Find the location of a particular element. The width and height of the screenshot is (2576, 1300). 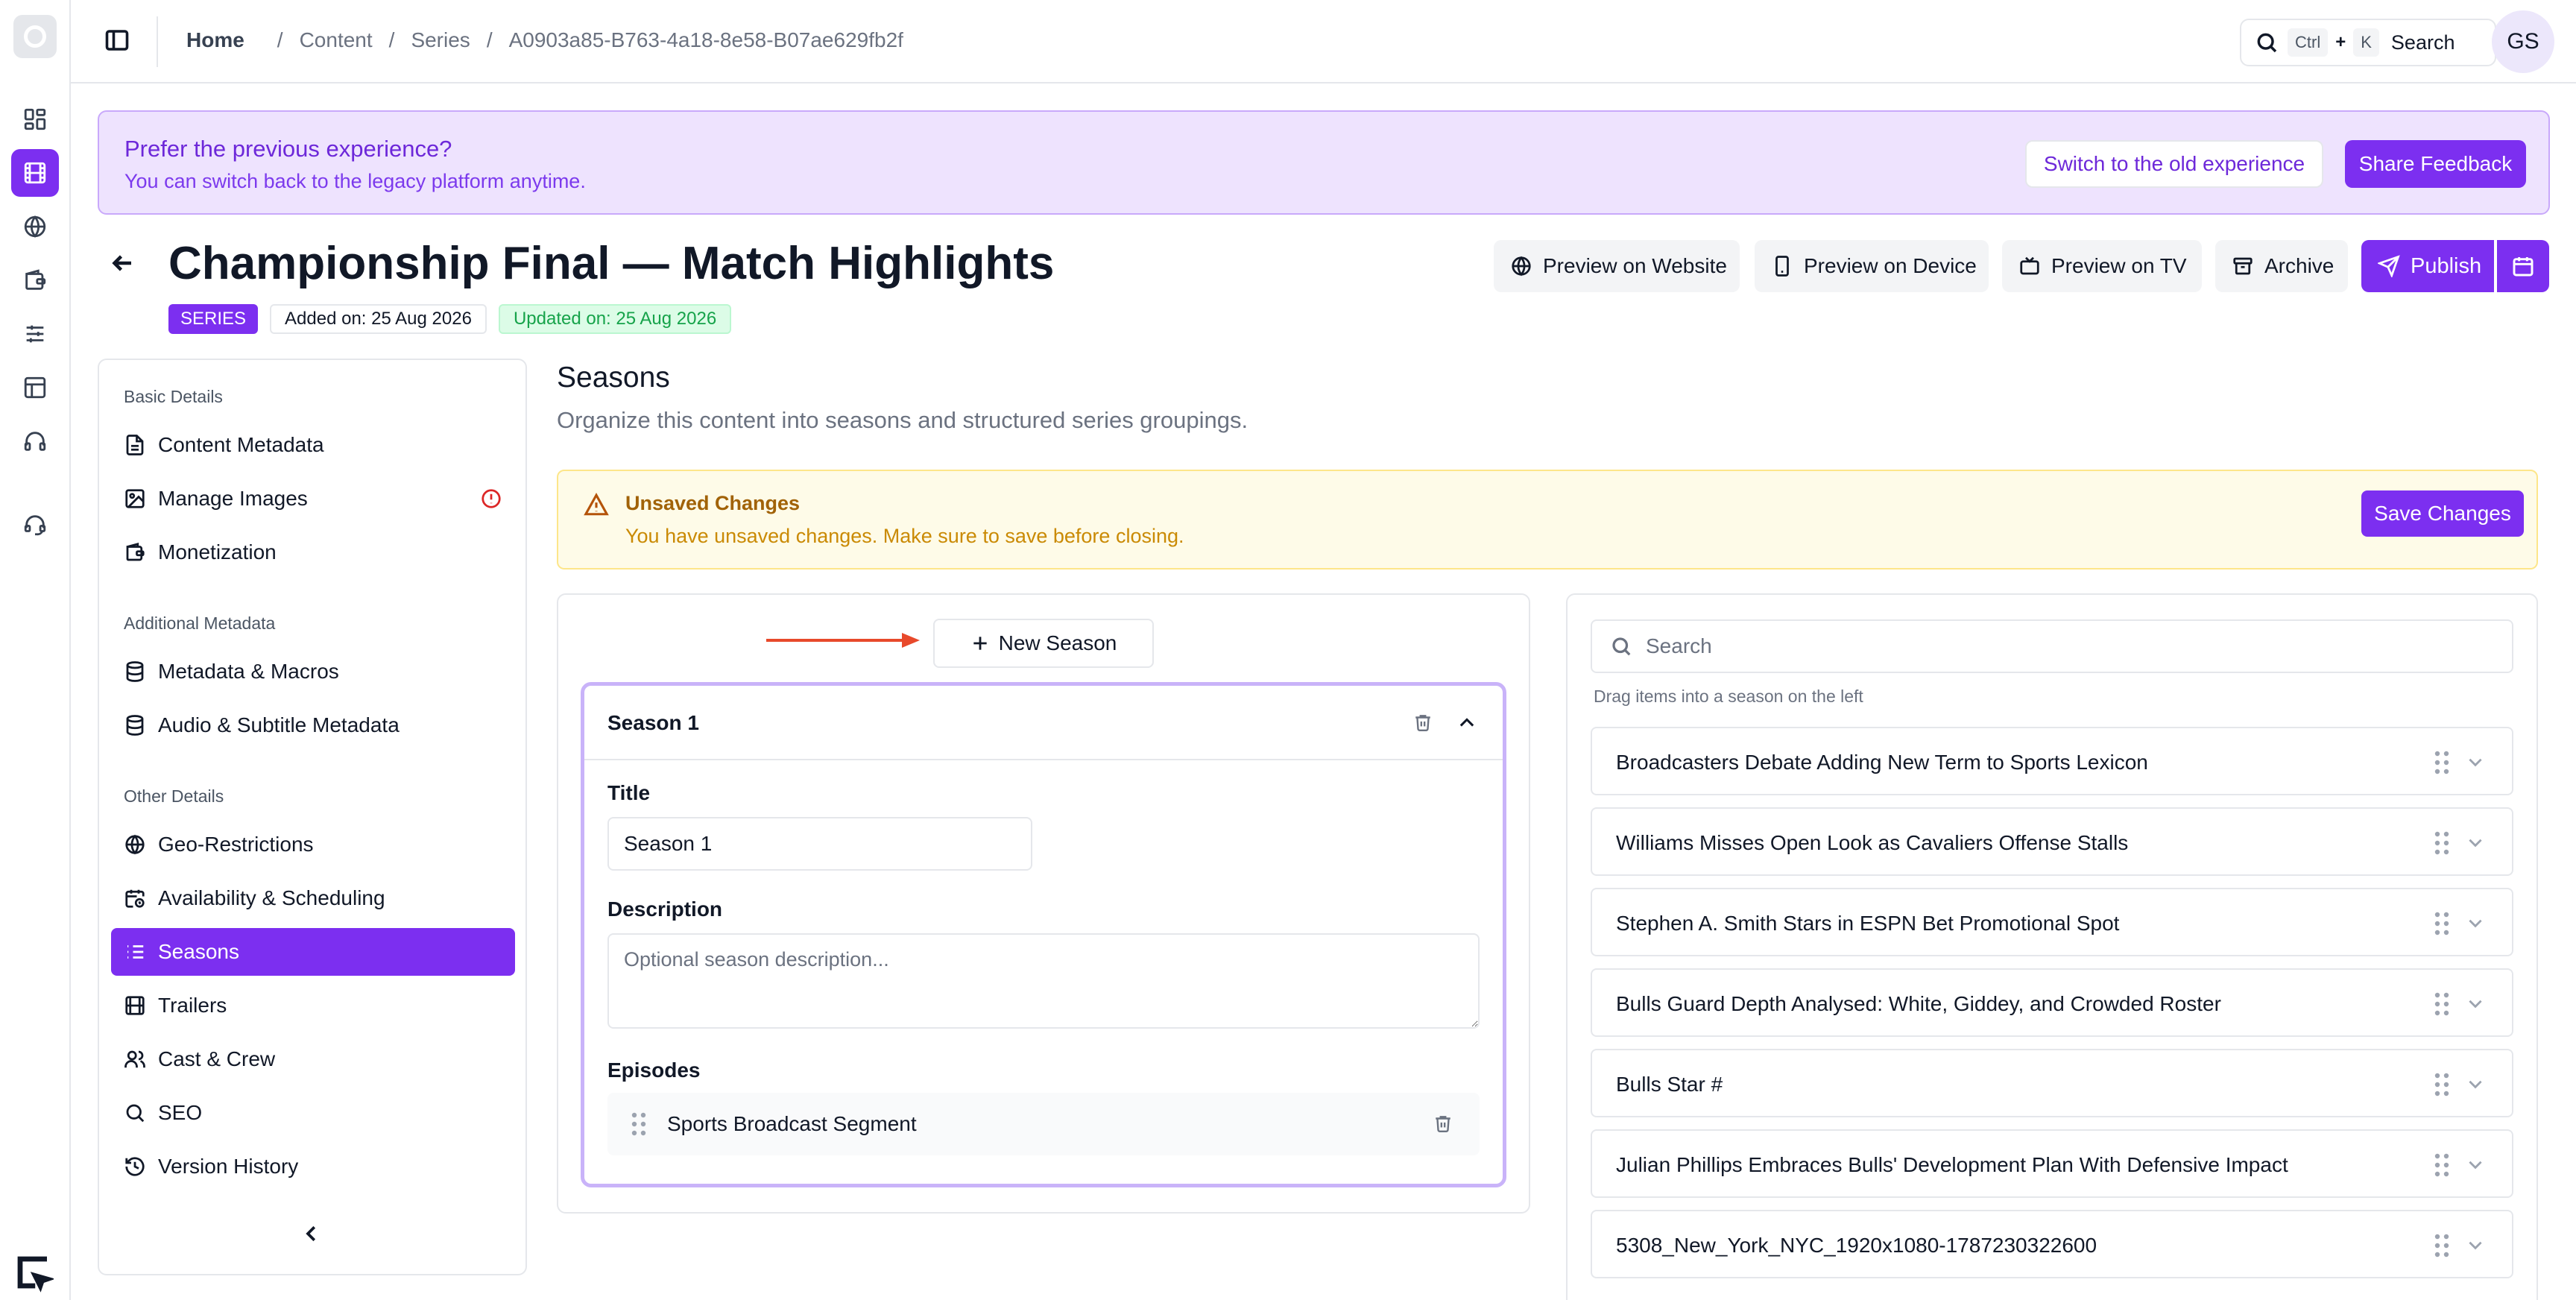

chevron-up-icon is located at coordinates (1466, 723).